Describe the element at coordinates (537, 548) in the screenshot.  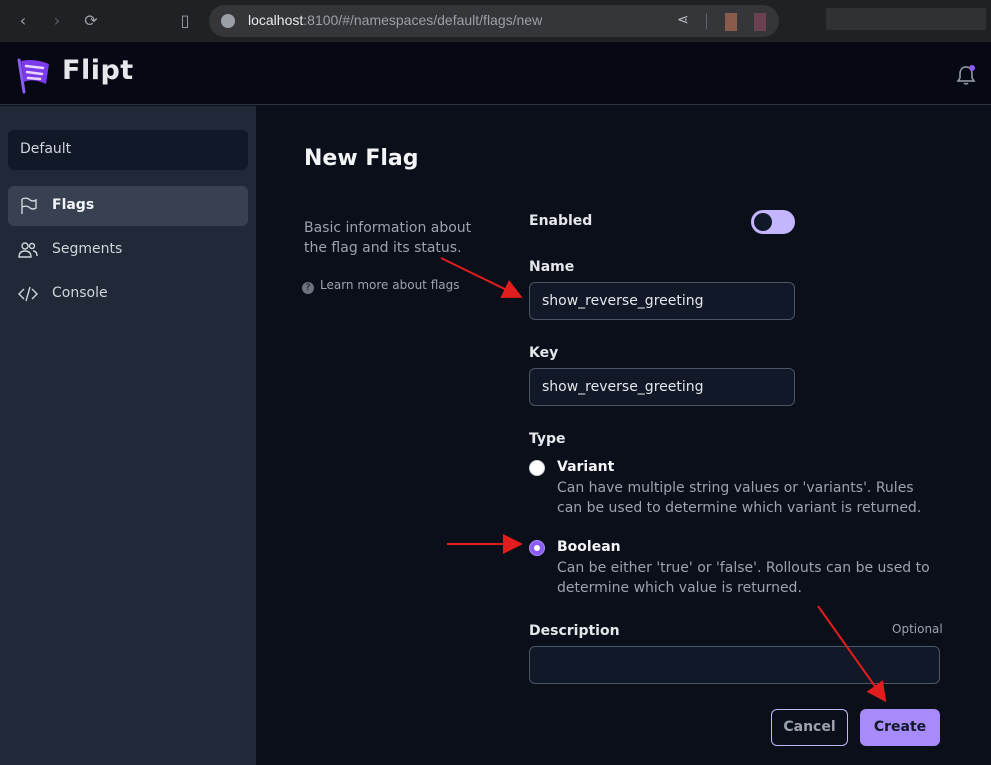
I see `boolean-radio` at that location.